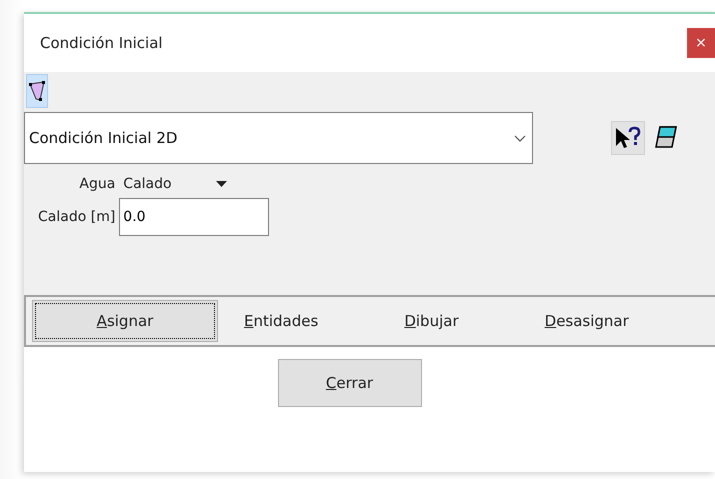 This screenshot has width=715, height=479. Describe the element at coordinates (431, 321) in the screenshot. I see `action-button: Dibujar` at that location.